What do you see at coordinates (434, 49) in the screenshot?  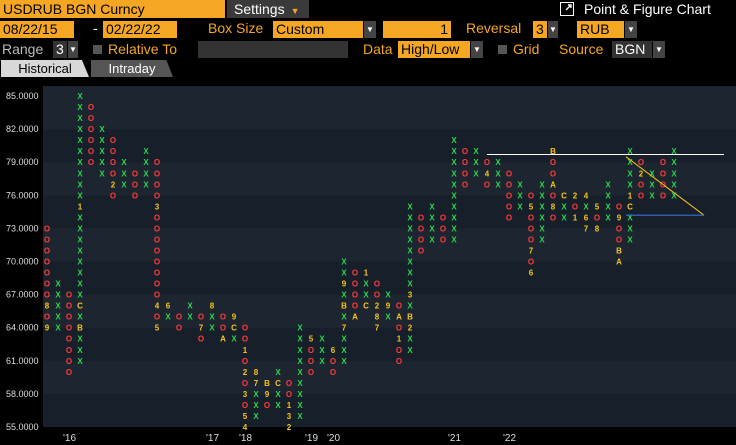 I see `data-select: High/Low` at bounding box center [434, 49].